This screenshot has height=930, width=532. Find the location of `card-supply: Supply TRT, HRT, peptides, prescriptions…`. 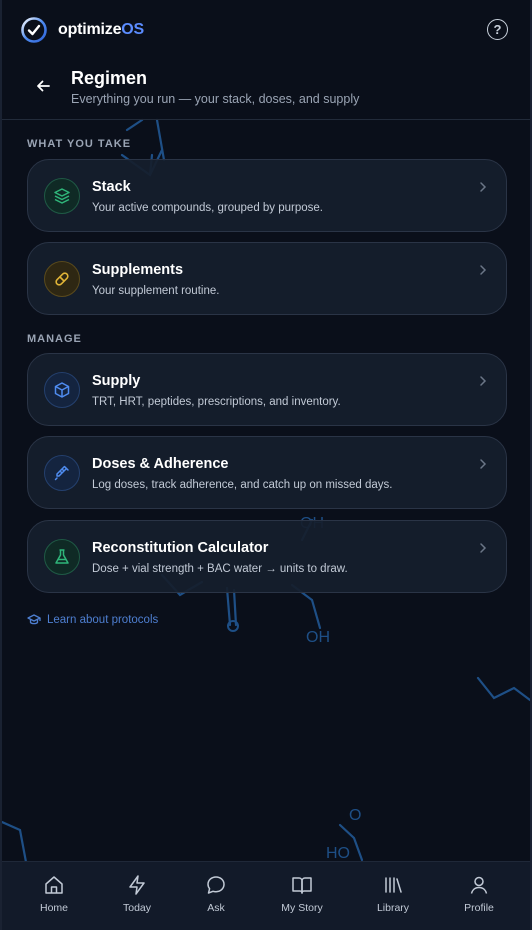

card-supply: Supply TRT, HRT, peptides, prescriptions… is located at coordinates (267, 389).